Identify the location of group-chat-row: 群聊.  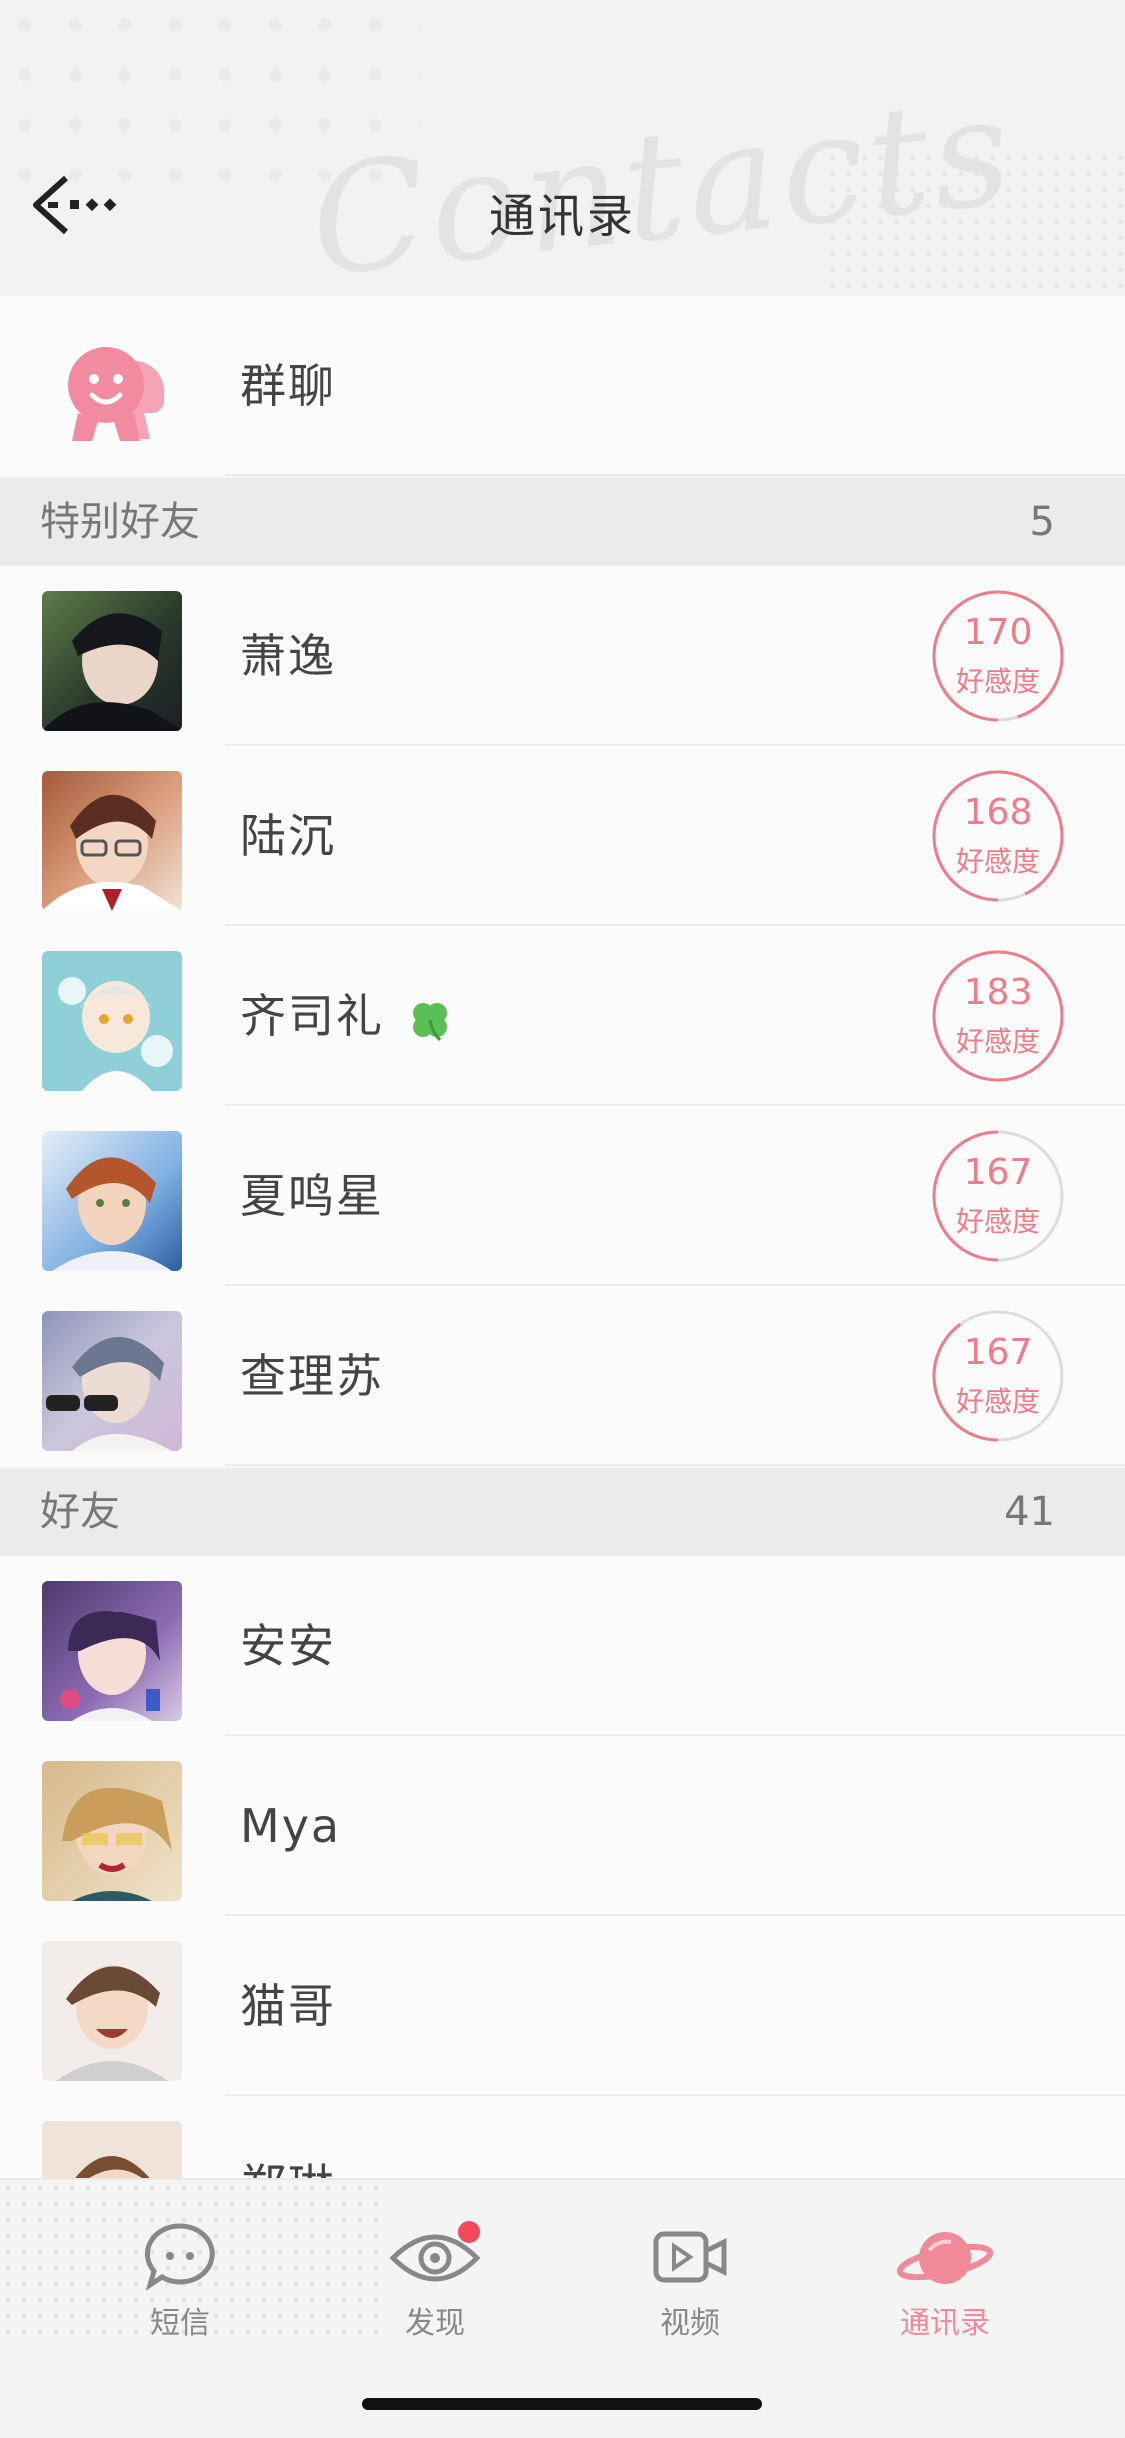
(562, 386).